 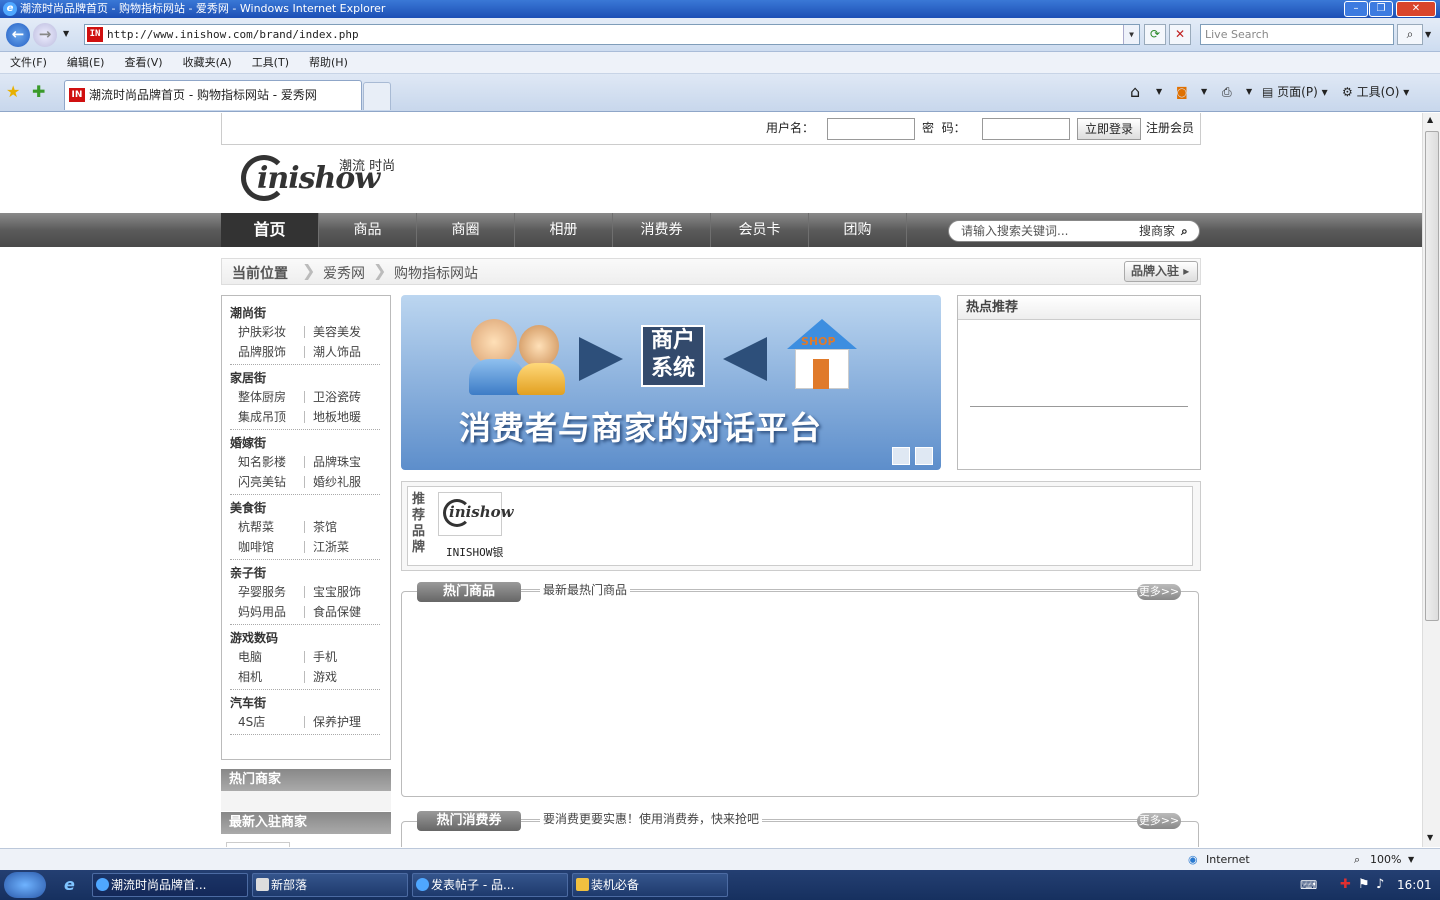 What do you see at coordinates (1204, 92) in the screenshot?
I see `feeds-dropdown-icon: ▼` at bounding box center [1204, 92].